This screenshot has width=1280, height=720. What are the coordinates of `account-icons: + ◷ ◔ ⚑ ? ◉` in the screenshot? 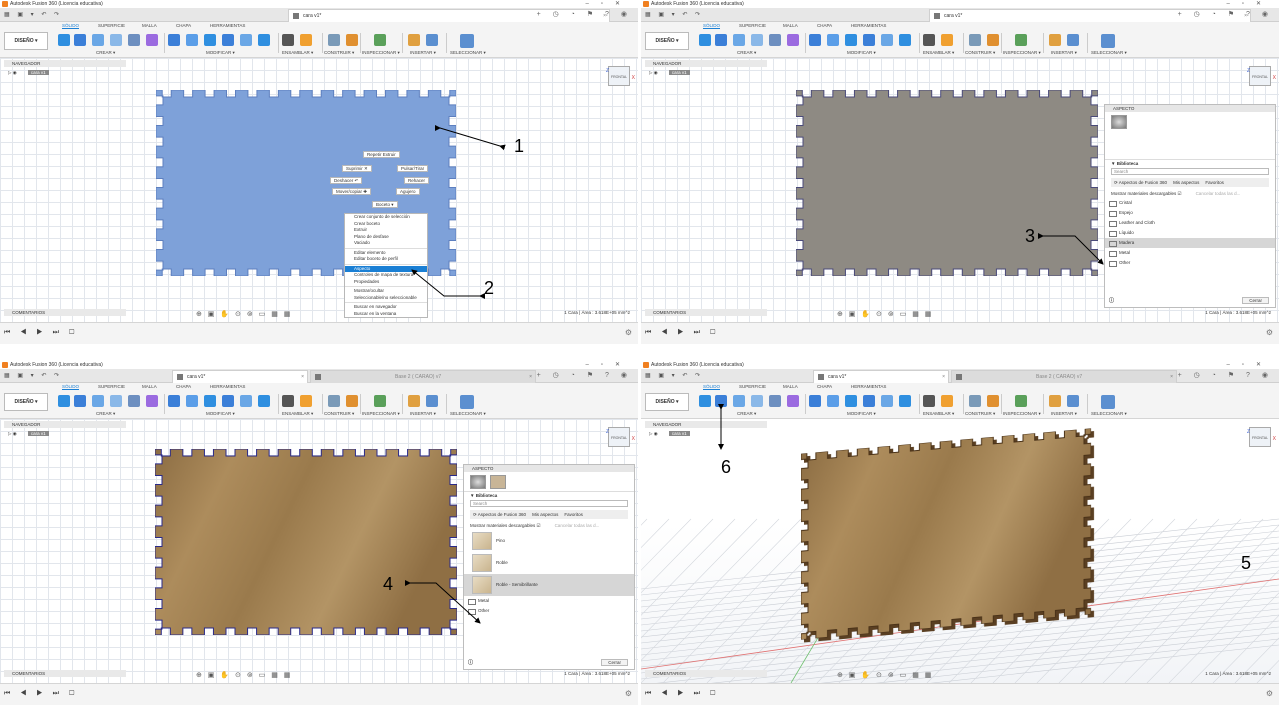 It's located at (1225, 375).